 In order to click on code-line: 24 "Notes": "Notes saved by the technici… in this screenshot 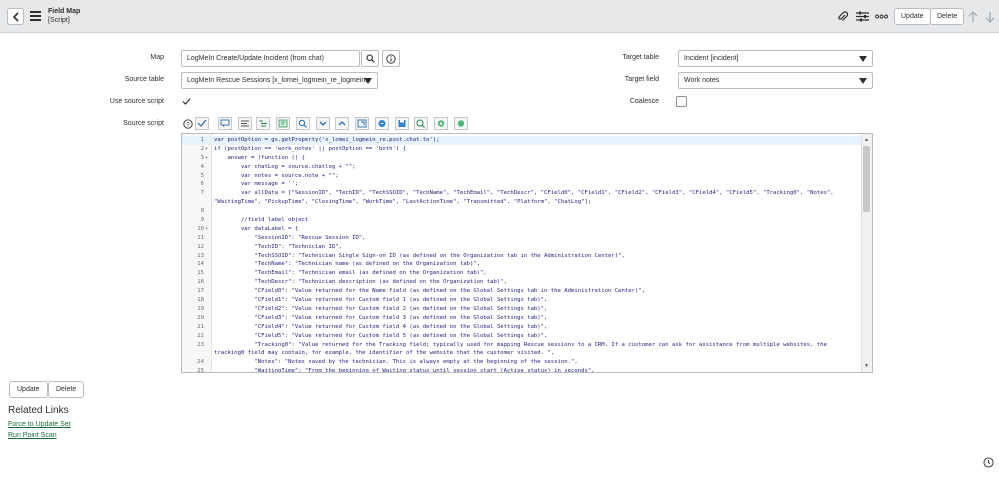, I will do `click(522, 362)`.